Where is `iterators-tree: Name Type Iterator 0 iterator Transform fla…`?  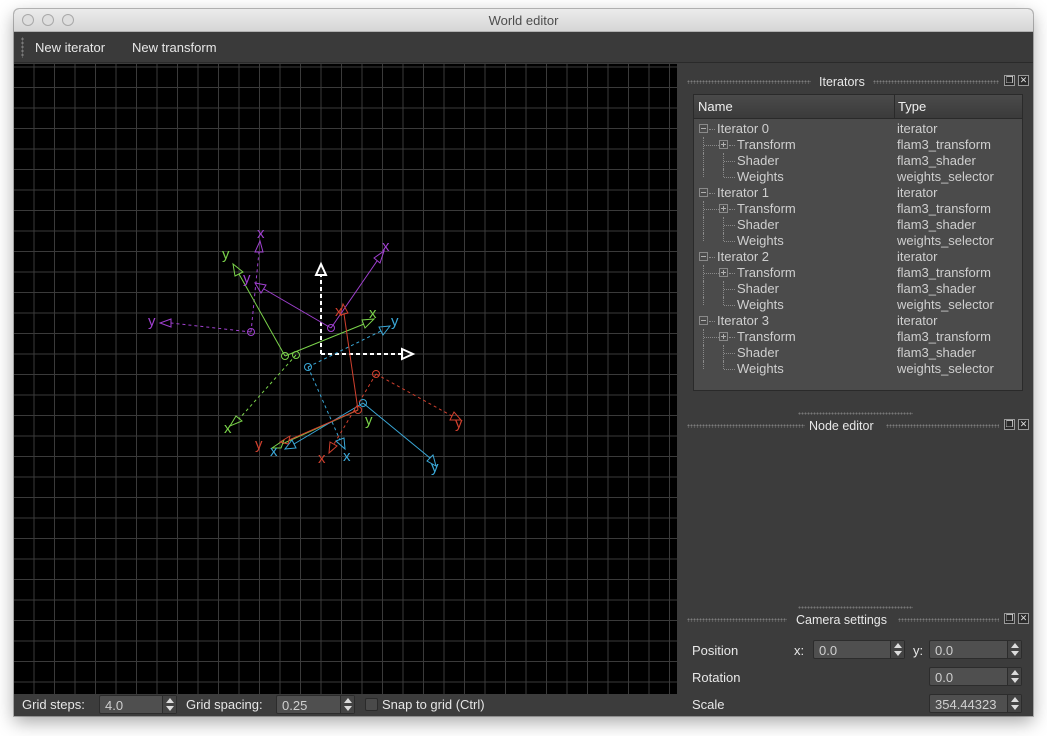 iterators-tree: Name Type Iterator 0 iterator Transform fla… is located at coordinates (858, 242).